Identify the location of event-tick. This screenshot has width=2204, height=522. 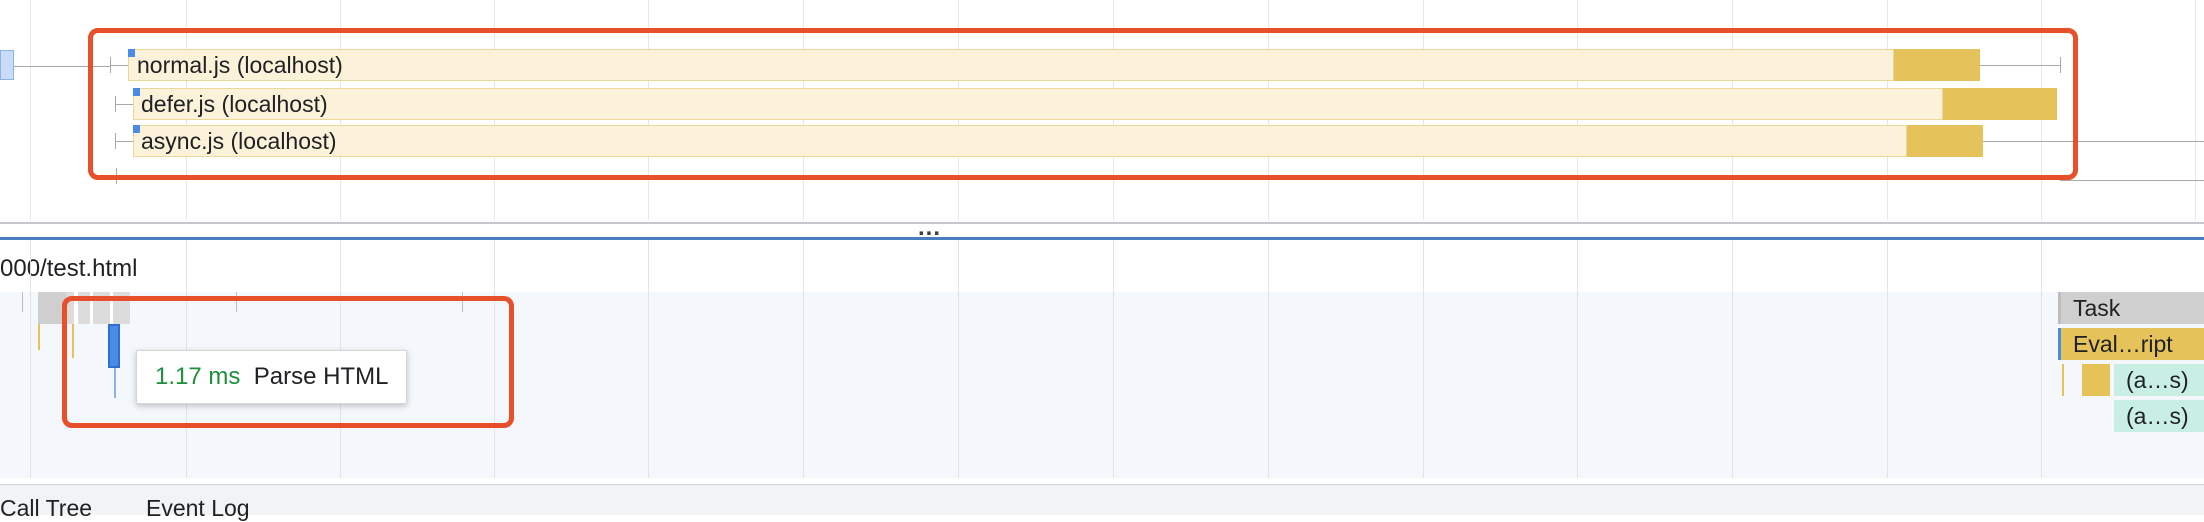
(22, 302).